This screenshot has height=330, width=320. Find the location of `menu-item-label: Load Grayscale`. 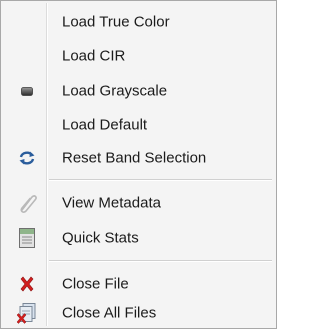

menu-item-label: Load Grayscale is located at coordinates (115, 91).